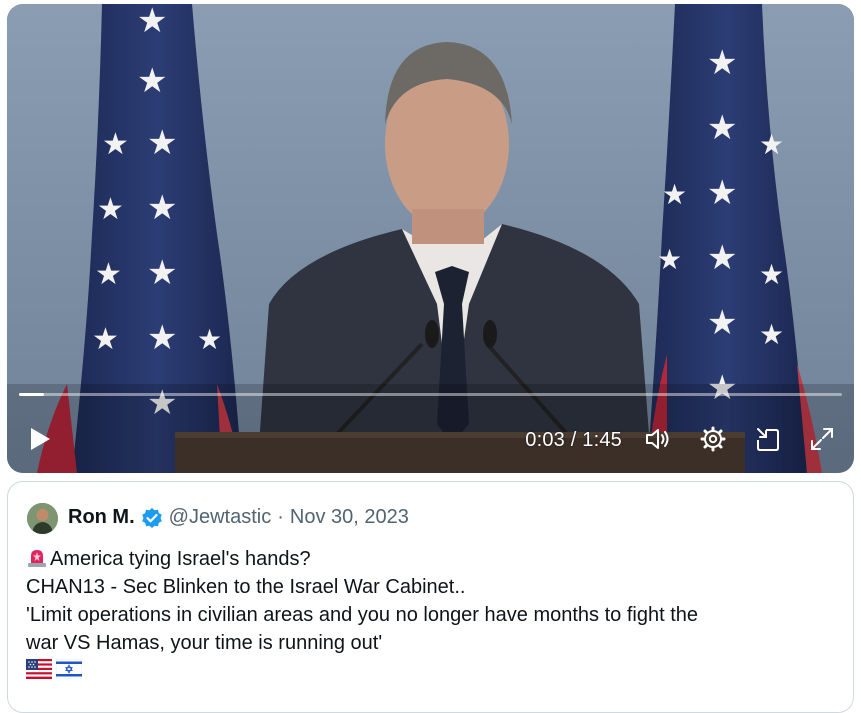  I want to click on fullscreen-icon, so click(822, 439).